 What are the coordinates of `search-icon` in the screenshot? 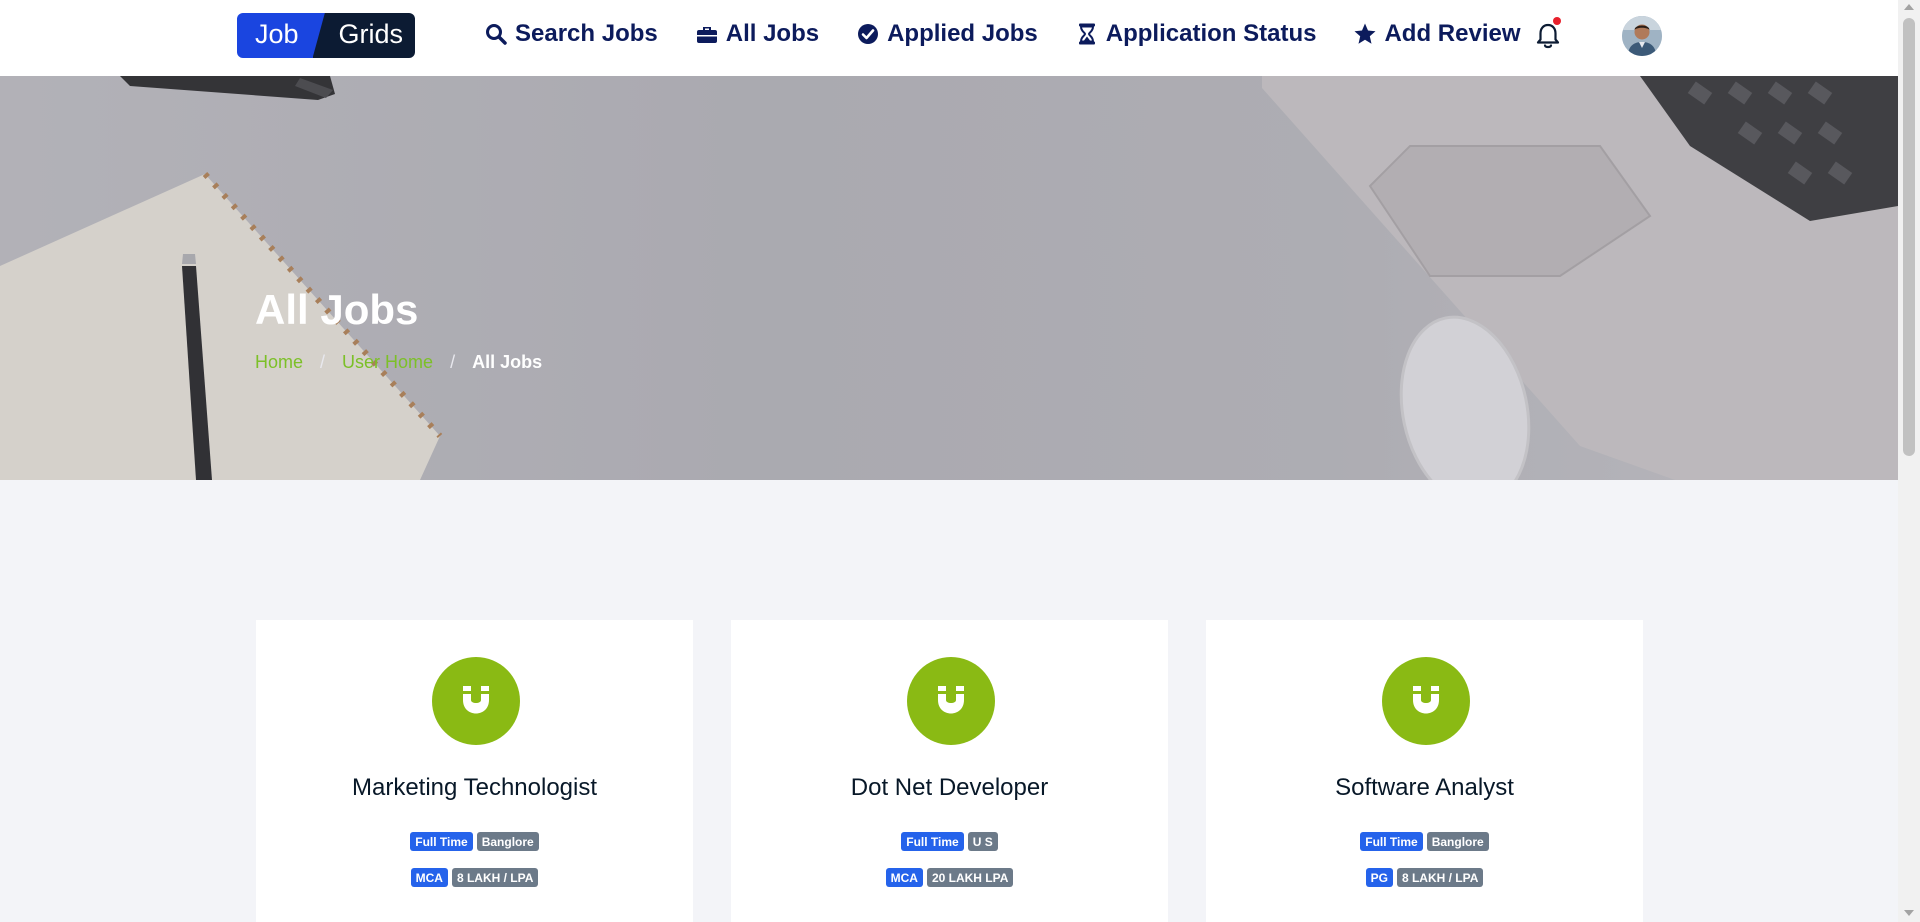 It's located at (496, 34).